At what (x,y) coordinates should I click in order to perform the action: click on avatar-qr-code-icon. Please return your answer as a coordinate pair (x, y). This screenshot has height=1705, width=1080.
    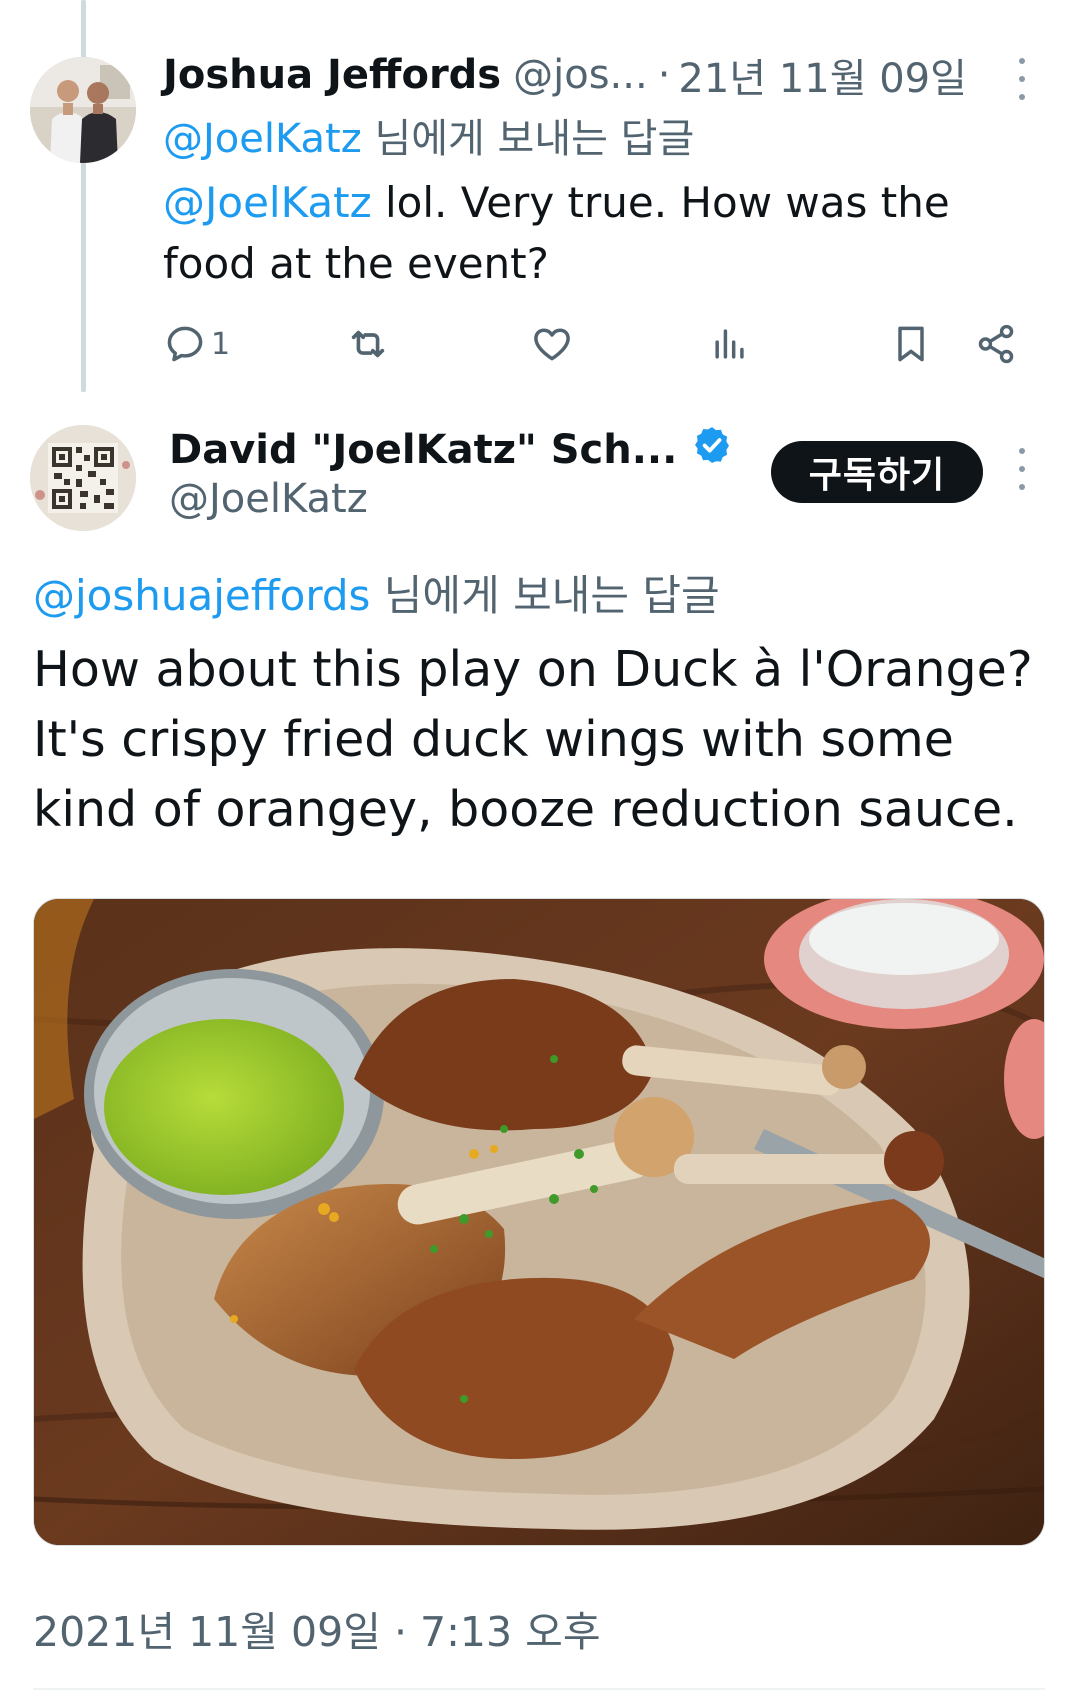
    Looking at the image, I should click on (83, 478).